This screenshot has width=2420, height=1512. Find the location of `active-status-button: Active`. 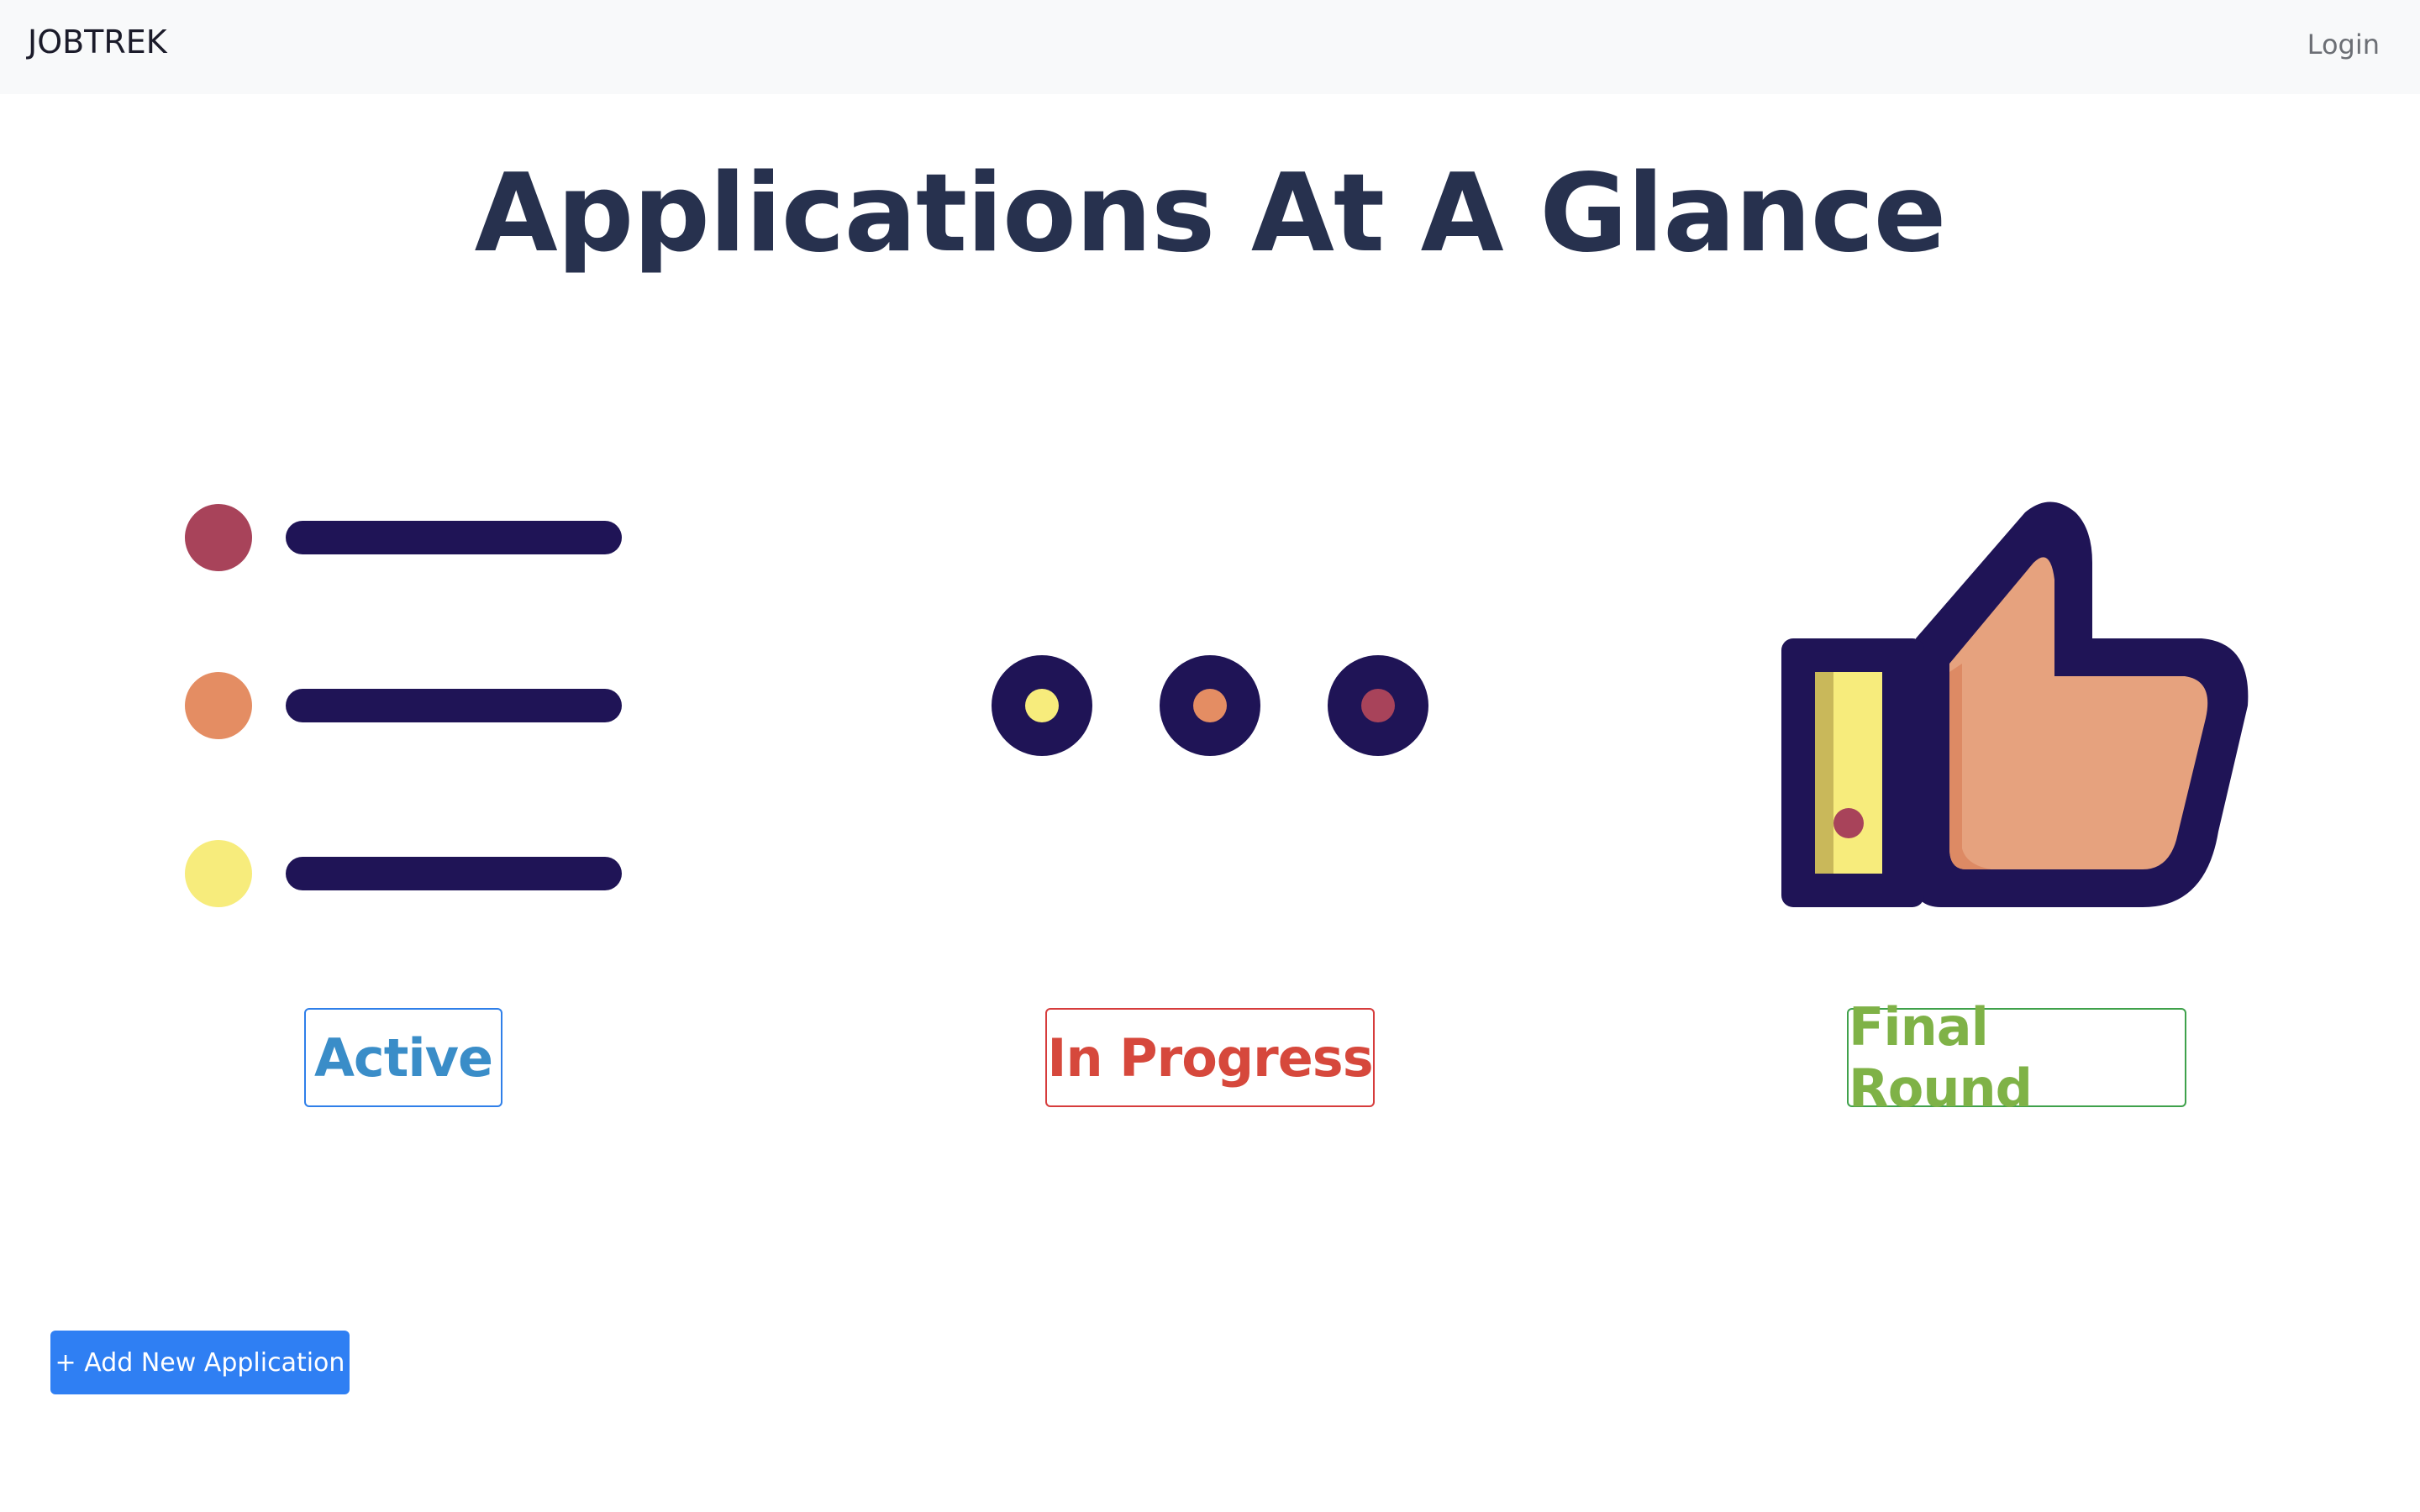

active-status-button: Active is located at coordinates (403, 1057).